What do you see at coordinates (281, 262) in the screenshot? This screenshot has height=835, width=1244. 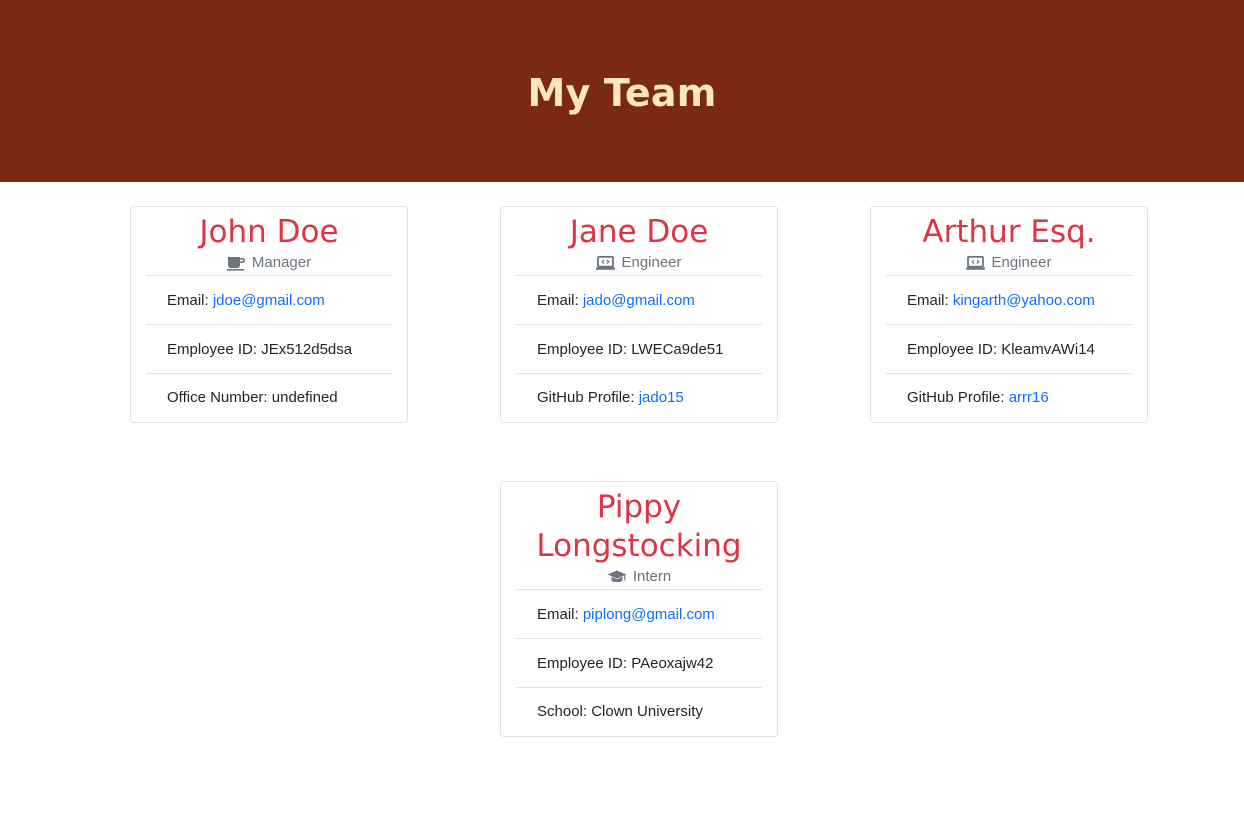 I see `role-label: Manager` at bounding box center [281, 262].